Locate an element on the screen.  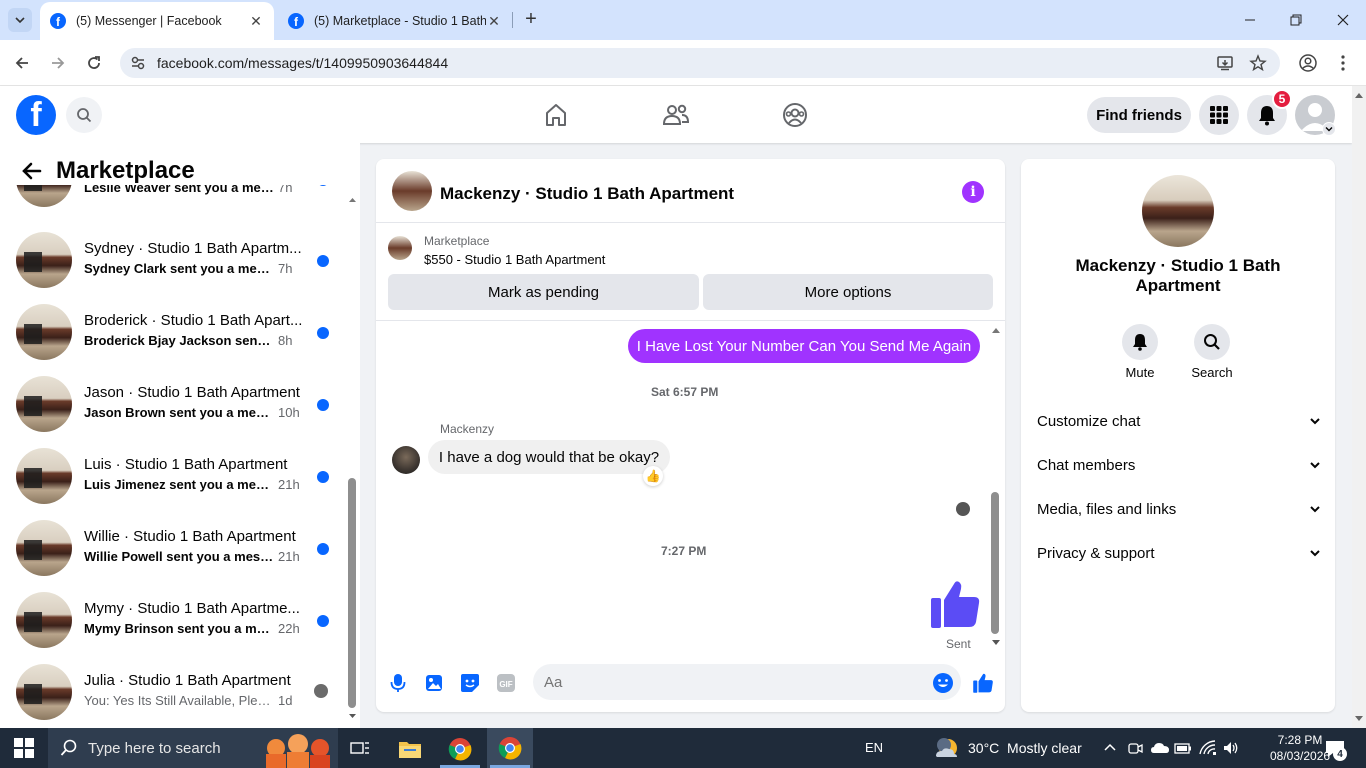
back-arrow-icon is located at coordinates (31, 171).